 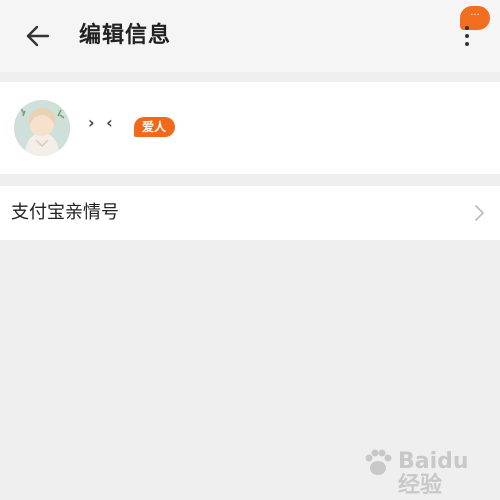 I want to click on top-bar: 编辑信息 ···, so click(x=250, y=36).